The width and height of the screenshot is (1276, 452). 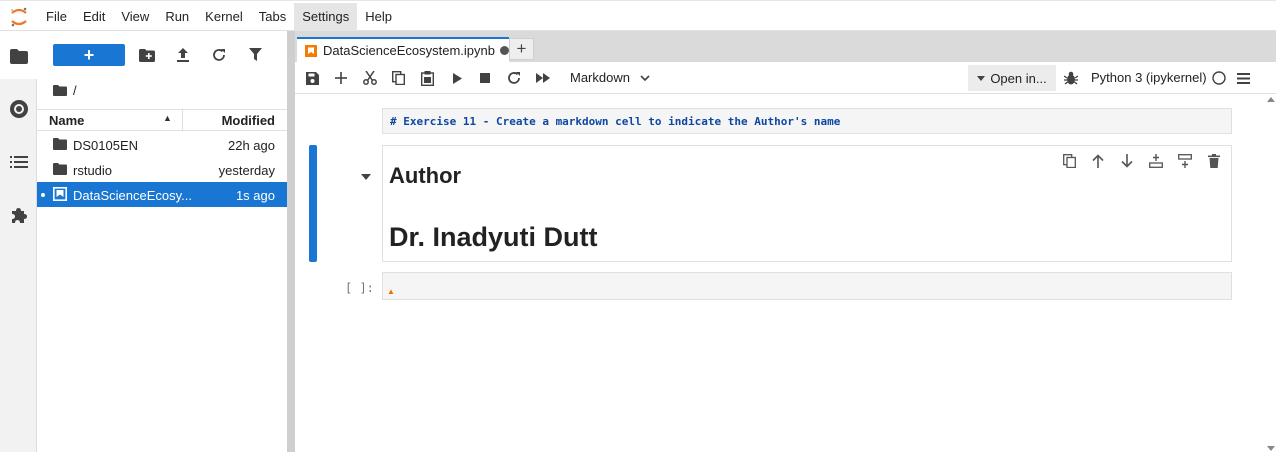 I want to click on stop-icon, so click(x=485, y=78).